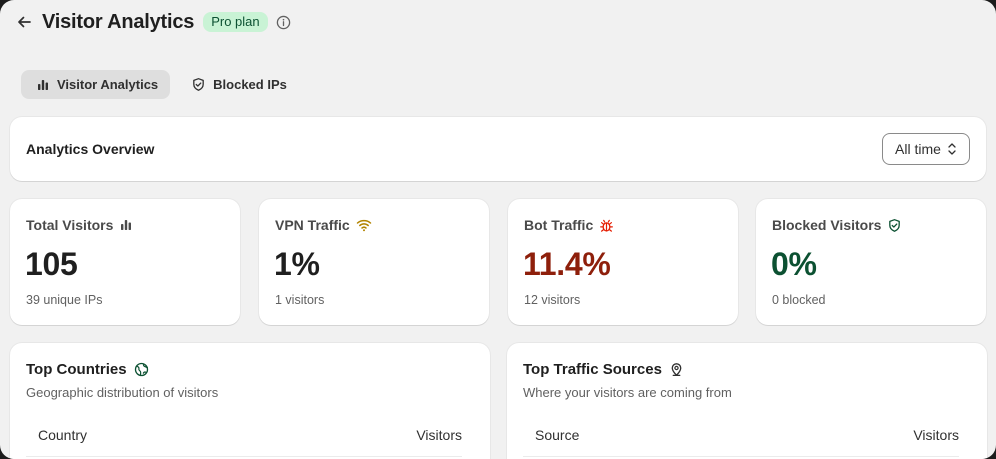 The width and height of the screenshot is (996, 459). I want to click on stat-label-text: VPN Traffic, so click(312, 225).